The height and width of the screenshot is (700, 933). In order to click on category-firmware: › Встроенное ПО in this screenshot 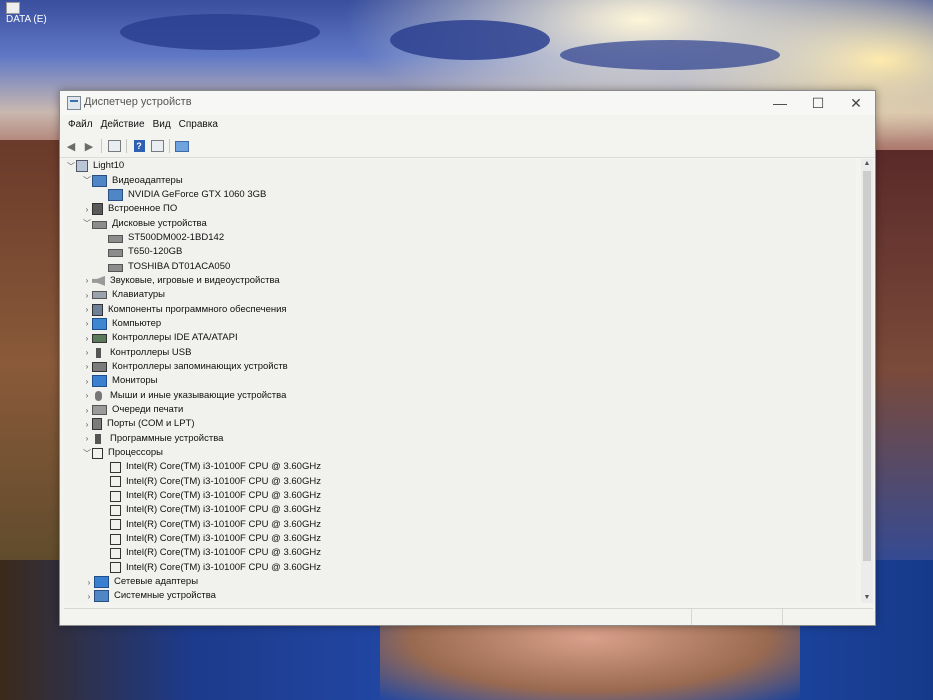, I will do `click(460, 209)`.